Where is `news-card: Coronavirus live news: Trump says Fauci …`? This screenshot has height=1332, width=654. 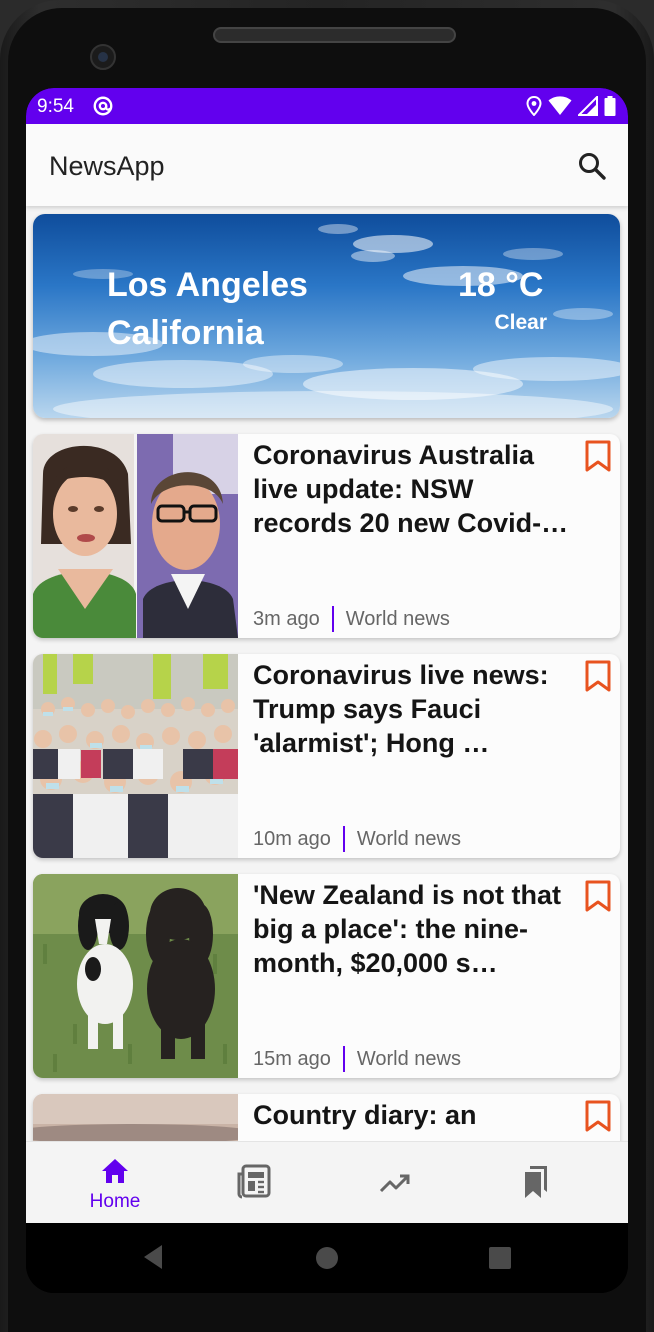 news-card: Coronavirus live news: Trump says Fauci … is located at coordinates (326, 756).